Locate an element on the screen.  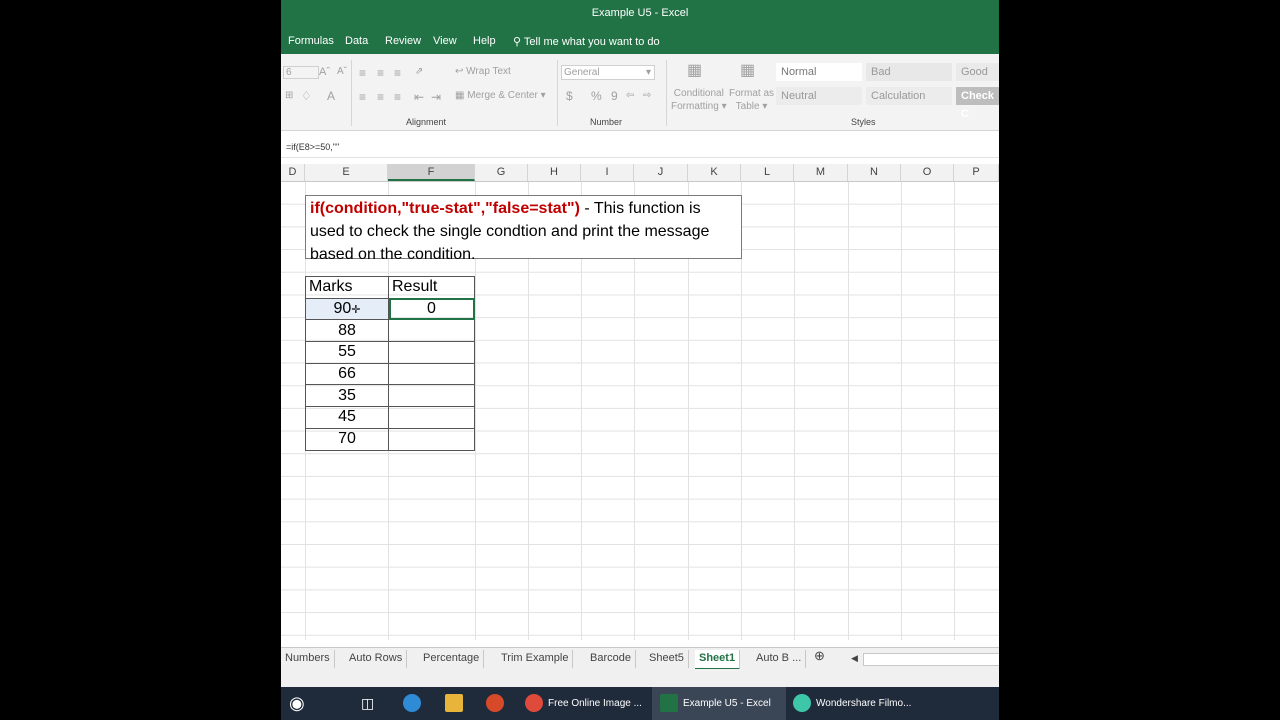
result-header: Result is located at coordinates (431, 287).